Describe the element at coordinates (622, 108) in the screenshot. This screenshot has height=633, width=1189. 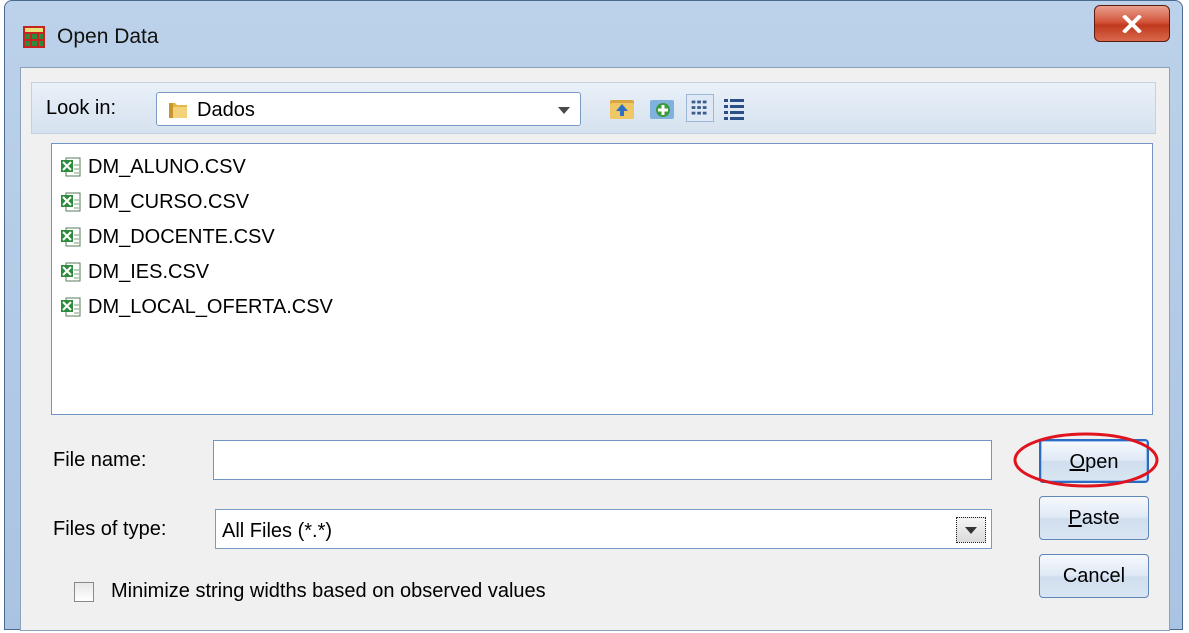
I see `up-folder-icon` at that location.